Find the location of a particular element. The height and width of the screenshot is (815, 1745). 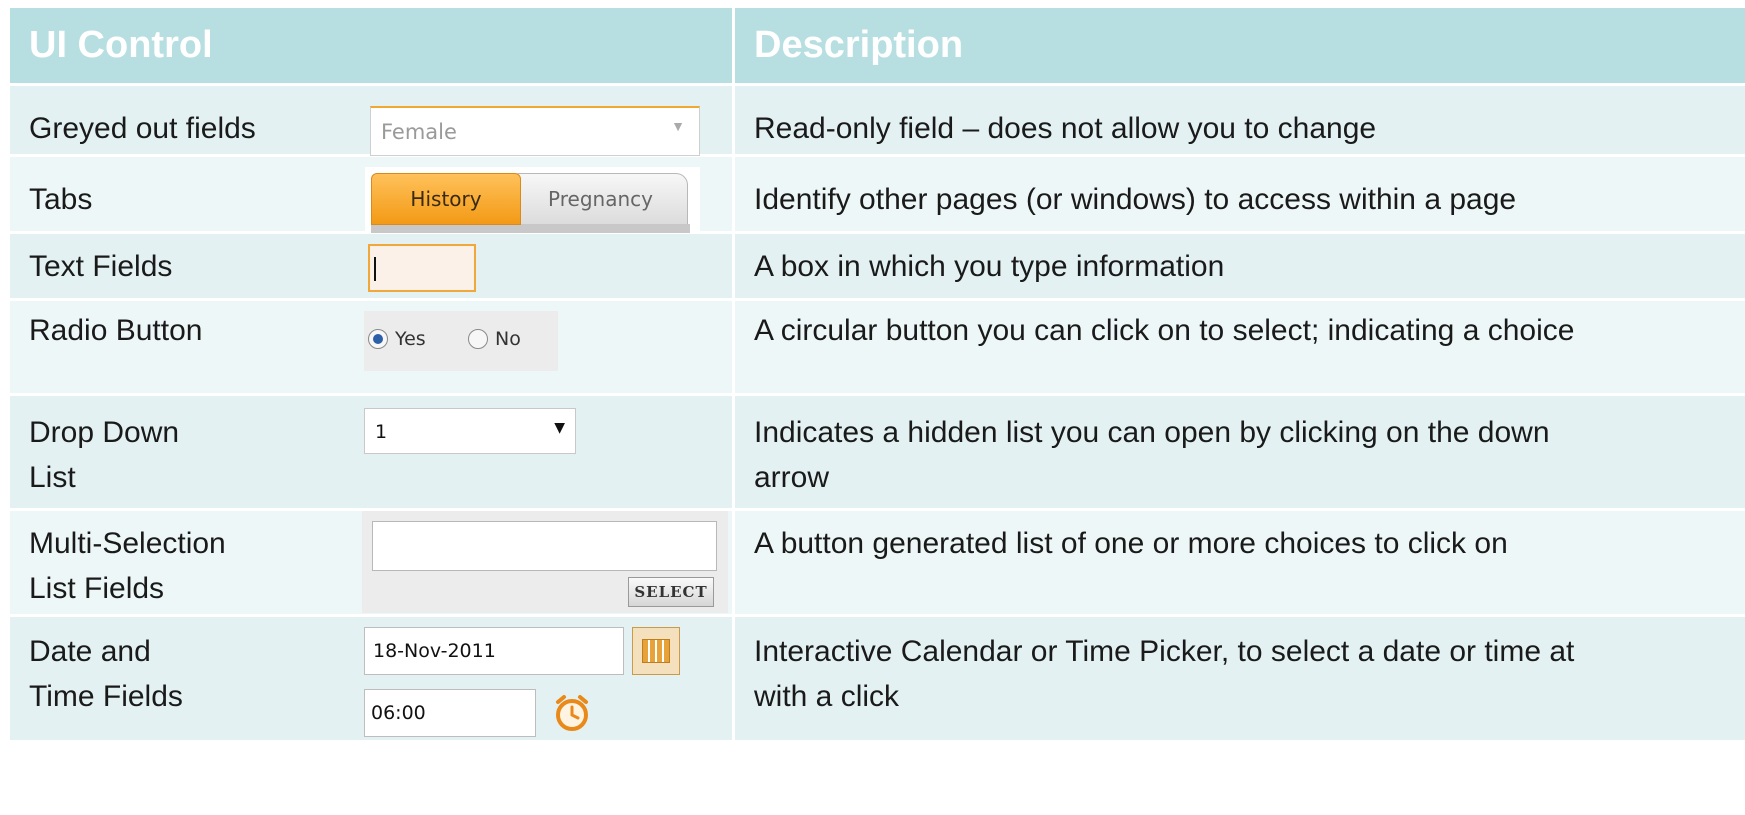

greyed-out-select: Female ▼ is located at coordinates (535, 131).